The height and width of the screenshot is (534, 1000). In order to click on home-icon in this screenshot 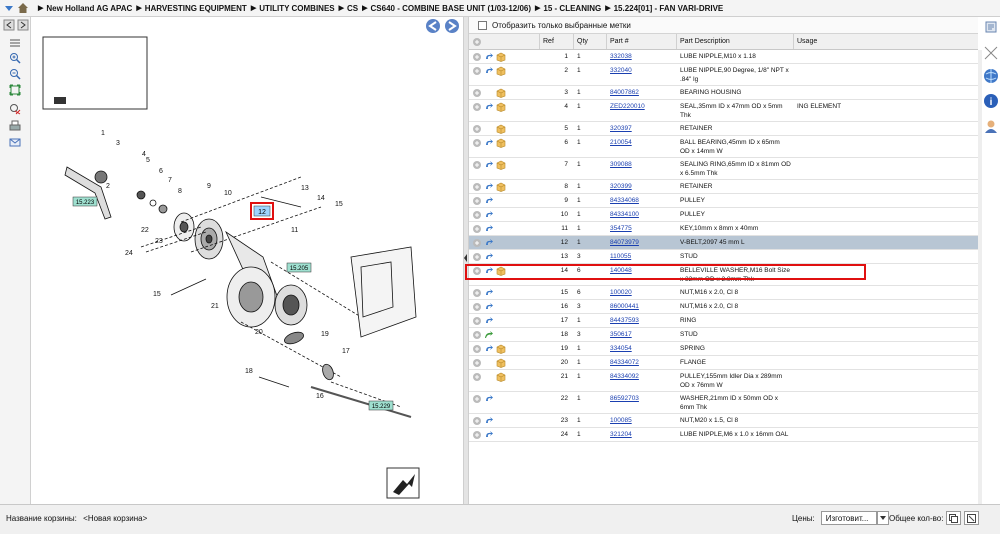, I will do `click(23, 8)`.